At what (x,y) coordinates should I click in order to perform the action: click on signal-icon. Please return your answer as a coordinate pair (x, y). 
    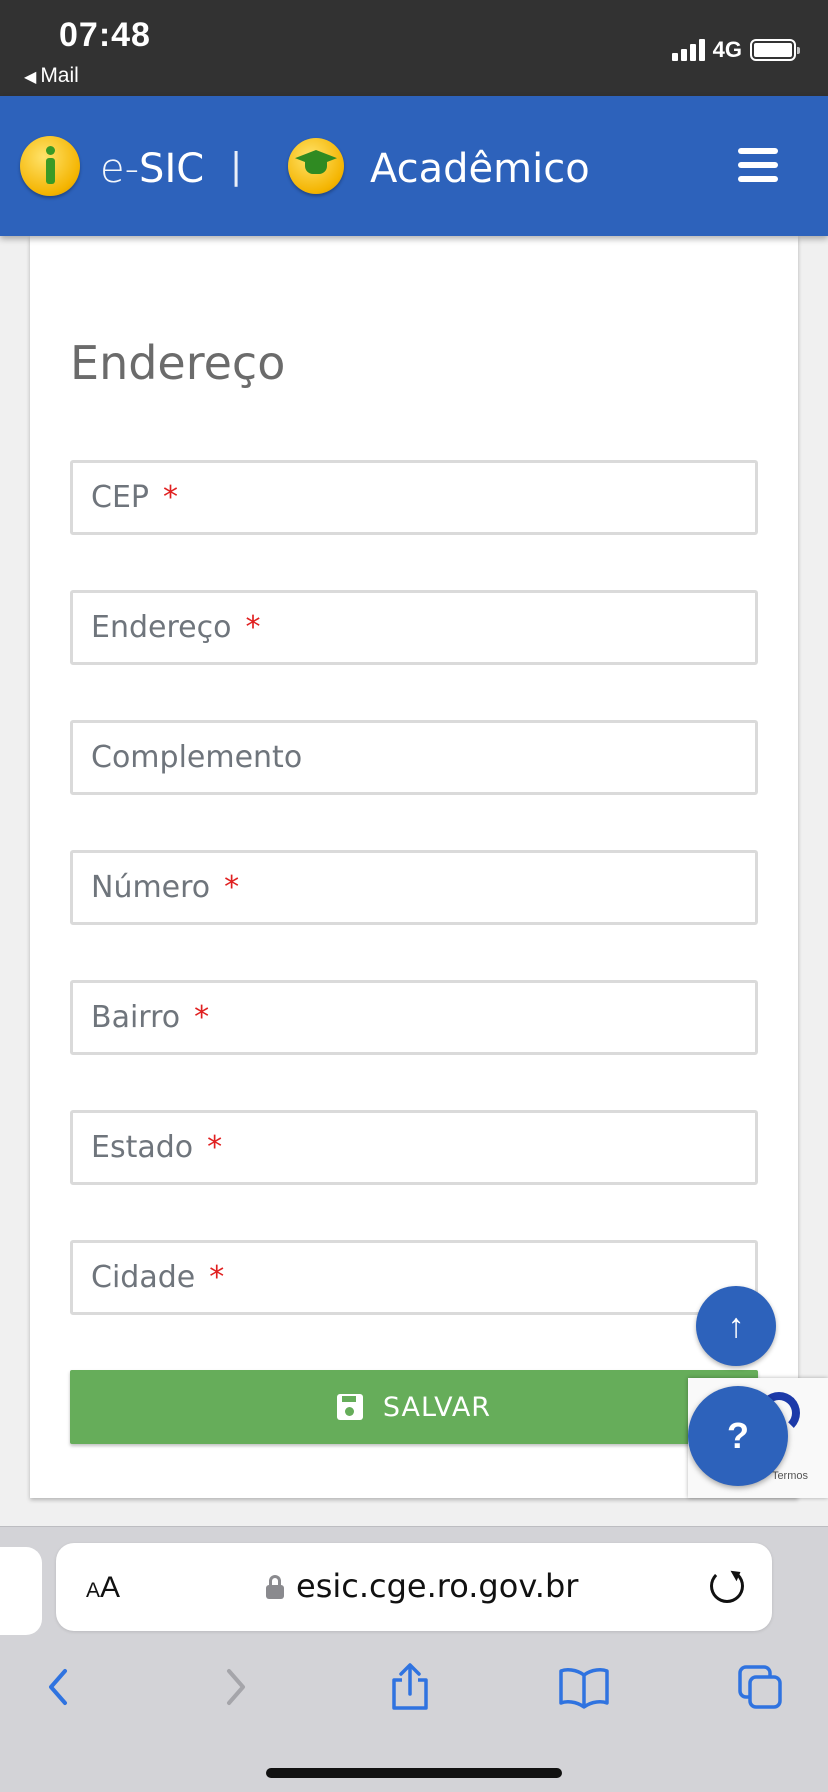
    Looking at the image, I should click on (688, 50).